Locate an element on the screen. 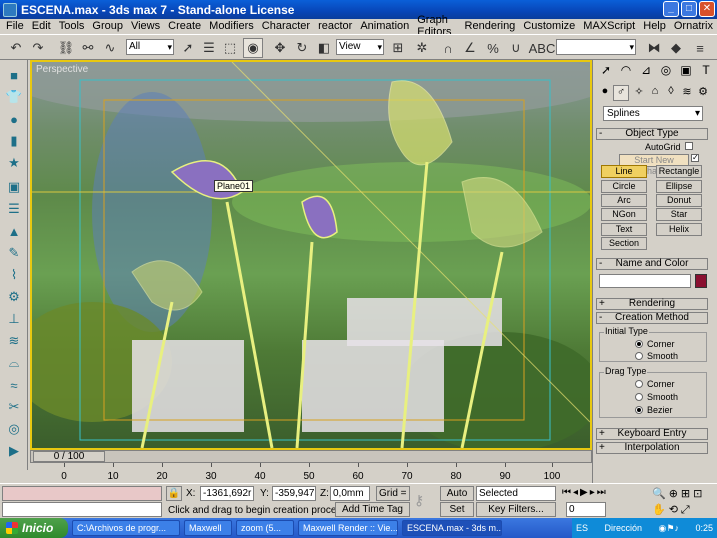  rigid-body-icon: ▣ is located at coordinates (14, 187).